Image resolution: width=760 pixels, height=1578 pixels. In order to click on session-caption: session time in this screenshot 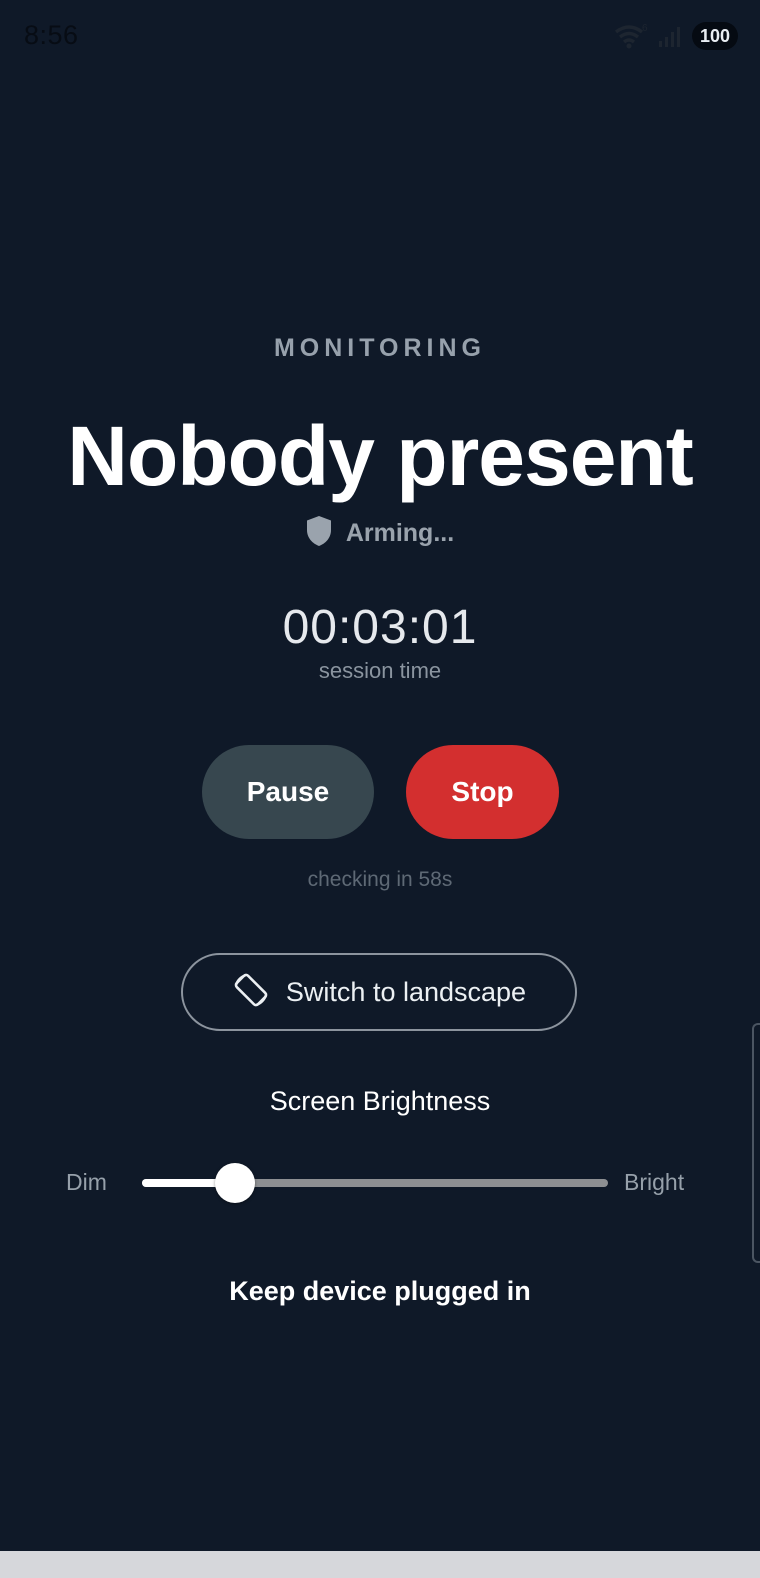, I will do `click(380, 670)`.